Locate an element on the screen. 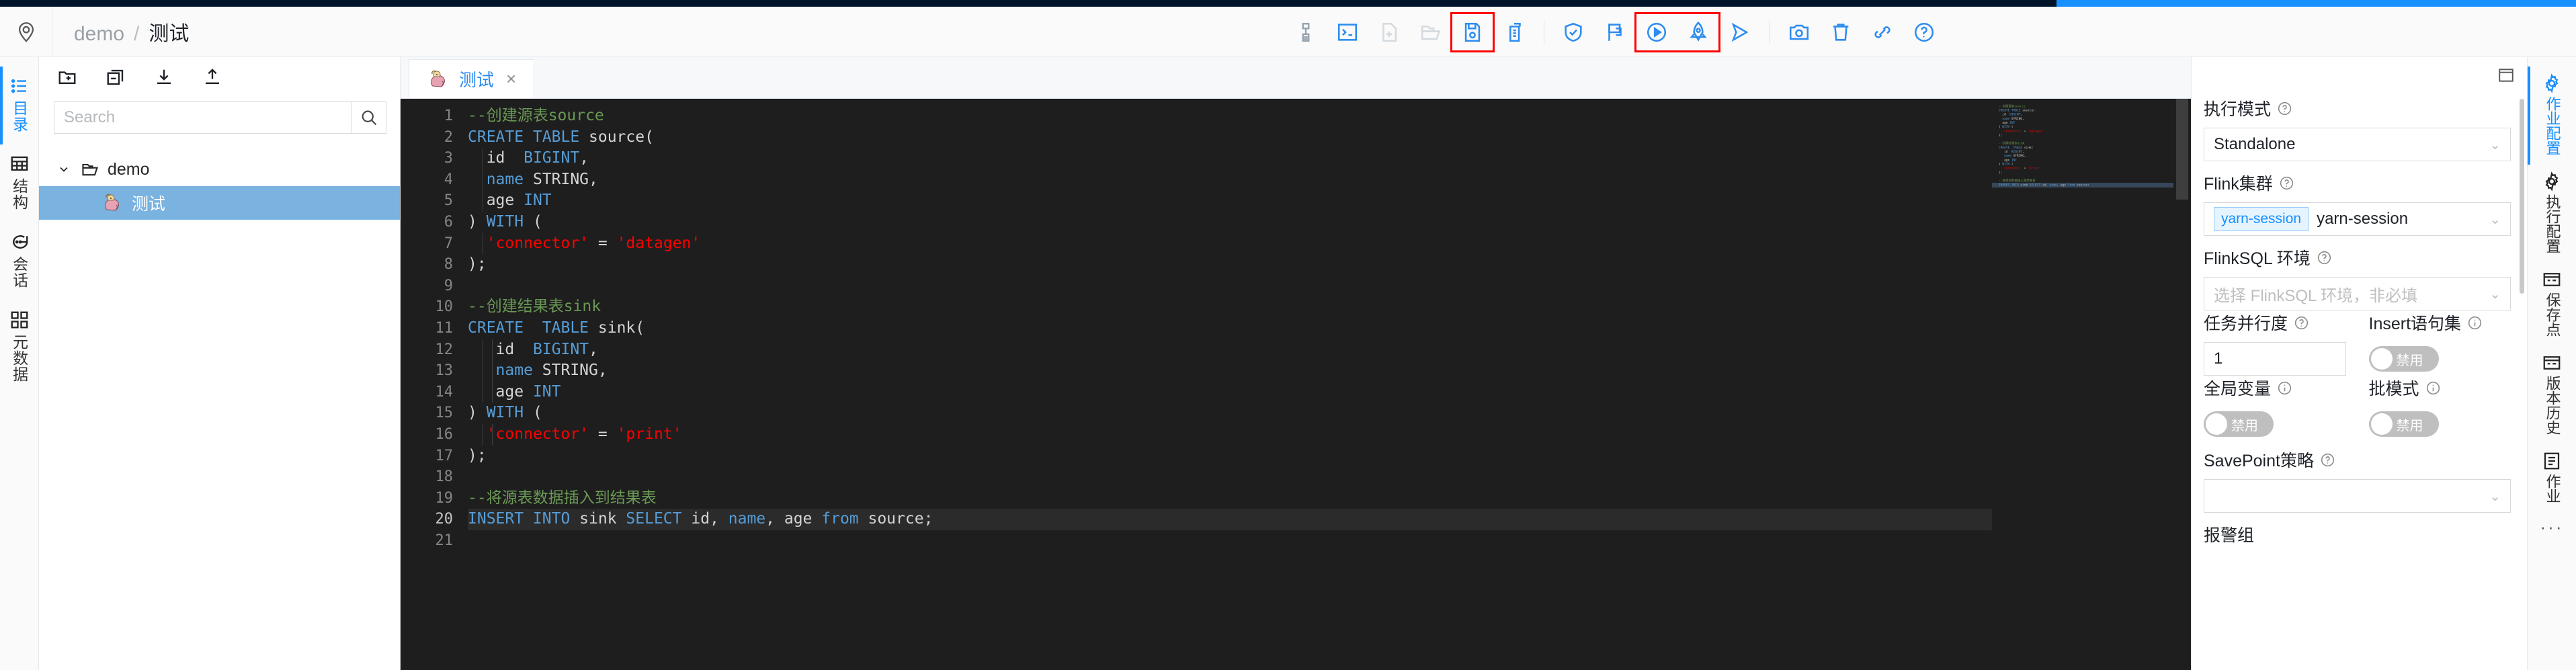 This screenshot has width=2576, height=670. right-rail-item-savepoint: 保存点 is located at coordinates (2552, 304).